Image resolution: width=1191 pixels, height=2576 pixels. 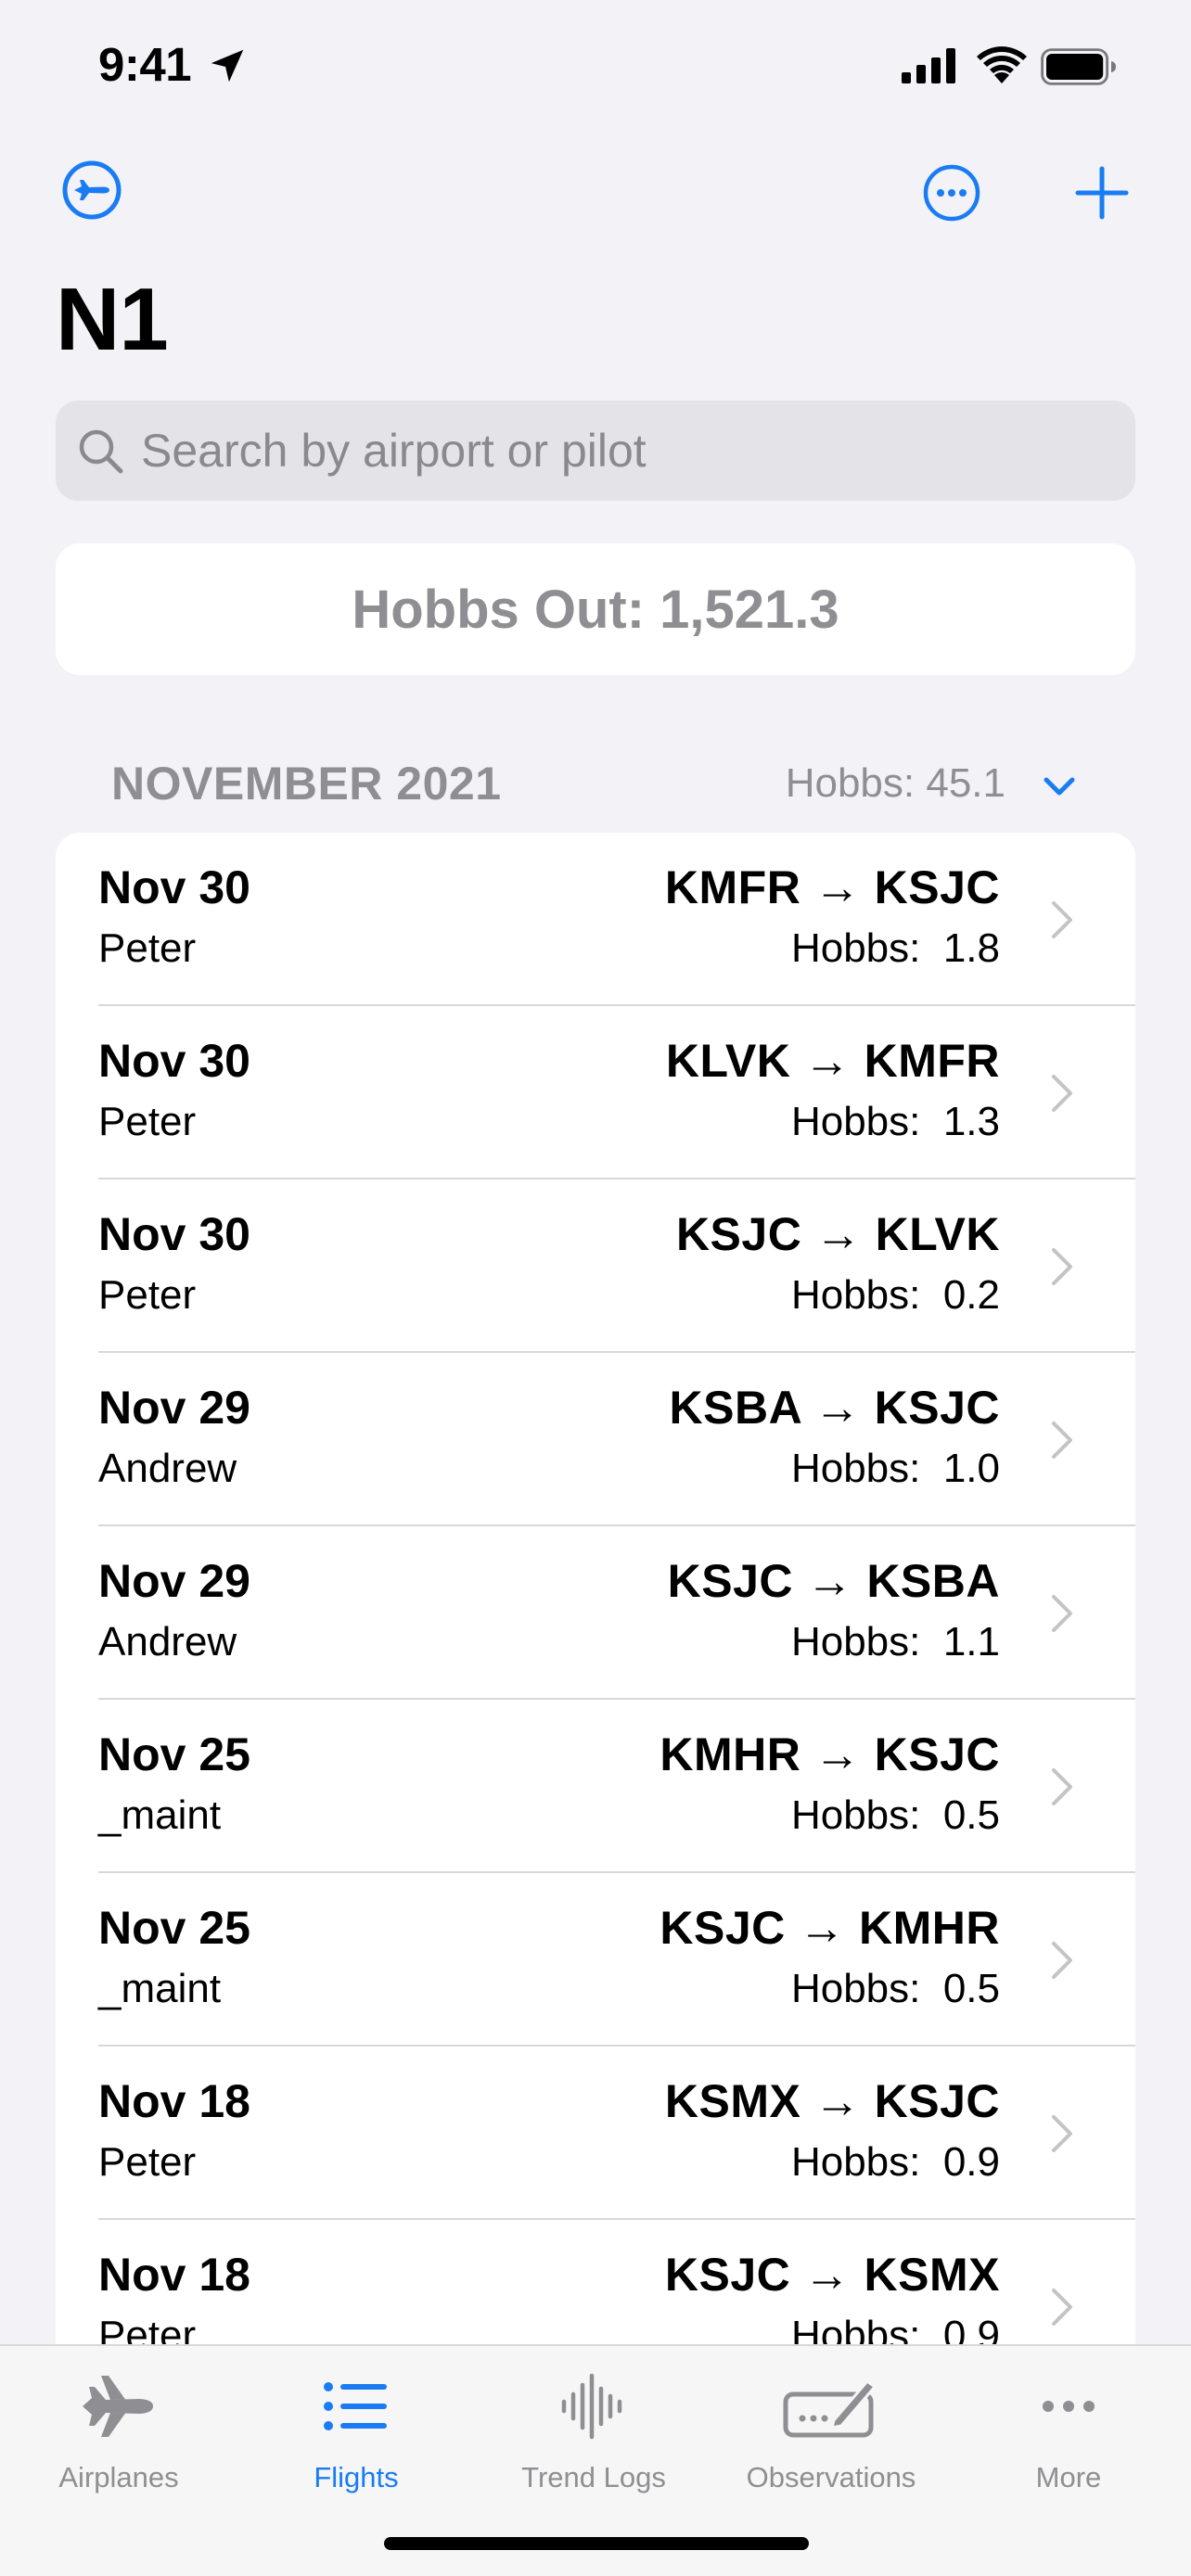 What do you see at coordinates (145, 64) in the screenshot?
I see `status-time: 9:41` at bounding box center [145, 64].